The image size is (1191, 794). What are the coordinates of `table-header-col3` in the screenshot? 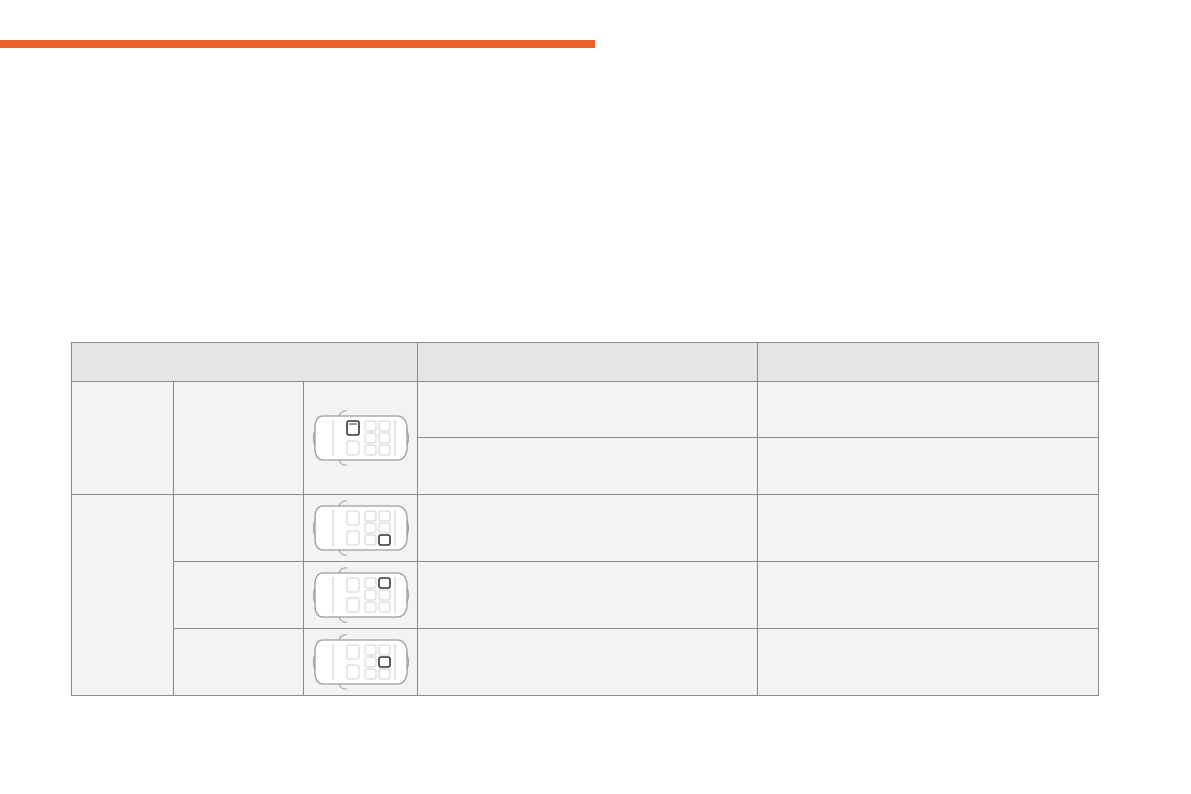 It's located at (928, 362).